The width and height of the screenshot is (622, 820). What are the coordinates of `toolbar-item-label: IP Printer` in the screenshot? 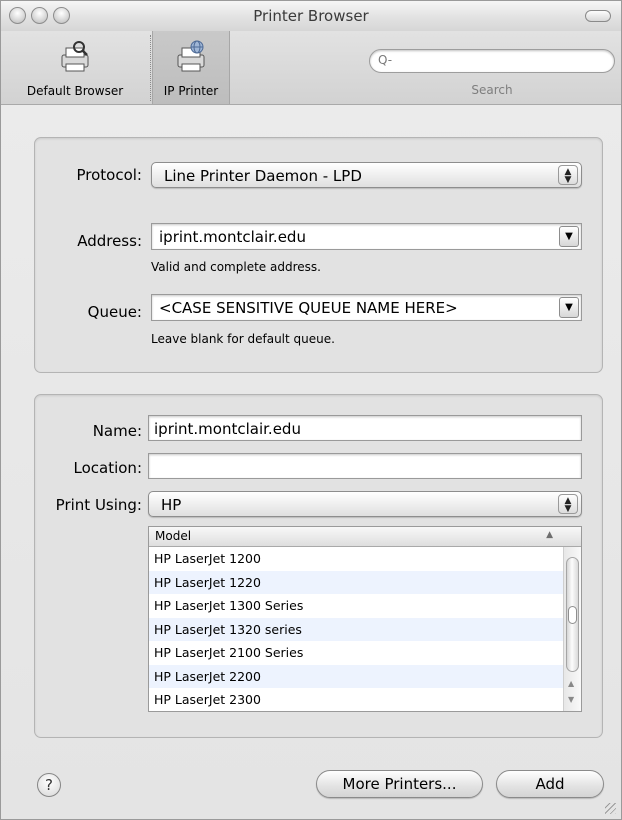 It's located at (191, 91).